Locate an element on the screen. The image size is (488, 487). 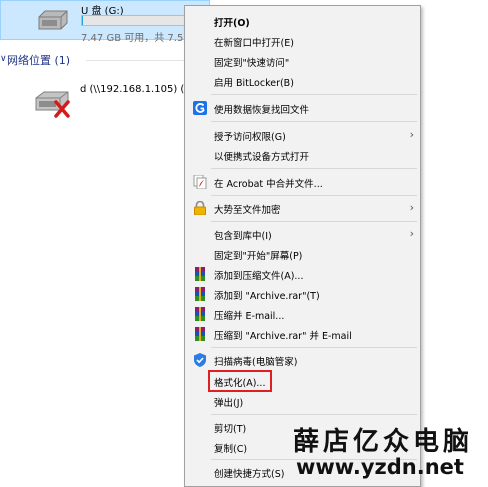
usb-drive-tile: U 盘 (G:) 7.47 GB 可用，共 7.50 GB is located at coordinates (105, 22).